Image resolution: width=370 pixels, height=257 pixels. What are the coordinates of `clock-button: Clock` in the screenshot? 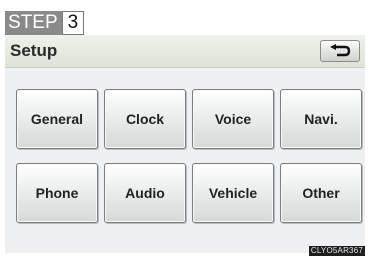 It's located at (145, 119).